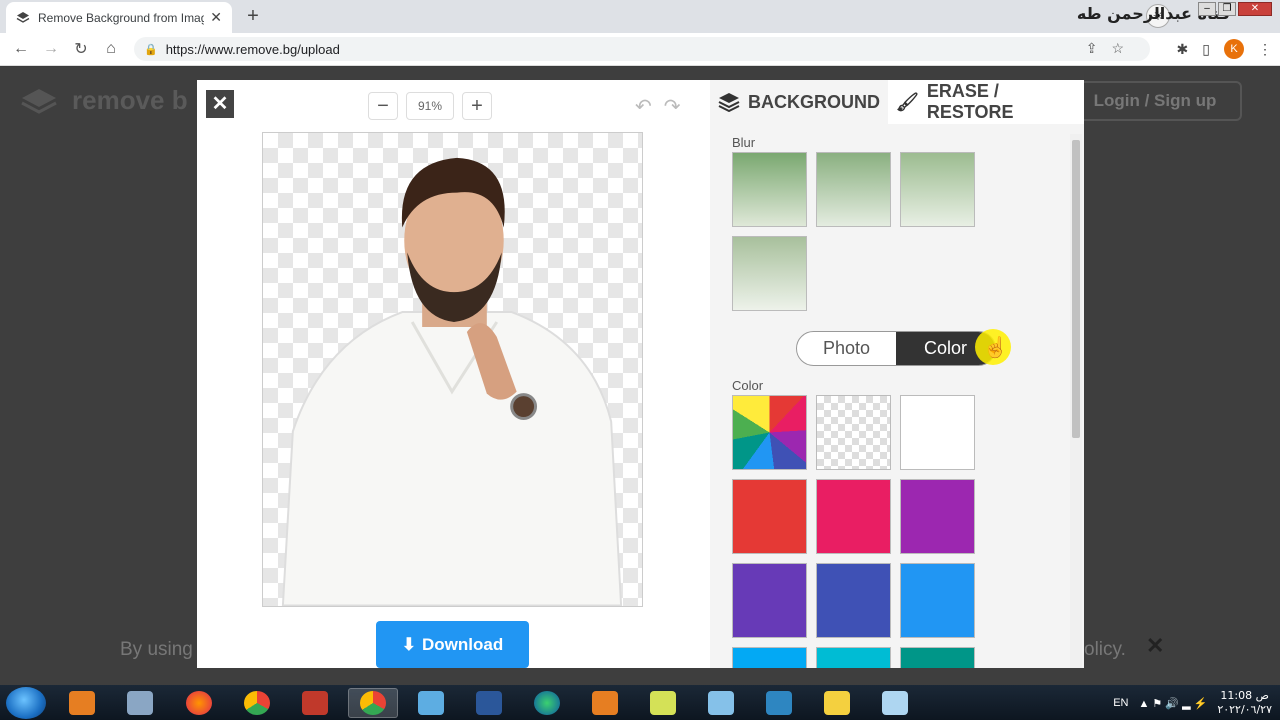 The image size is (1280, 720). I want to click on browser-tab: Remove Background from Image ✕, so click(119, 17).